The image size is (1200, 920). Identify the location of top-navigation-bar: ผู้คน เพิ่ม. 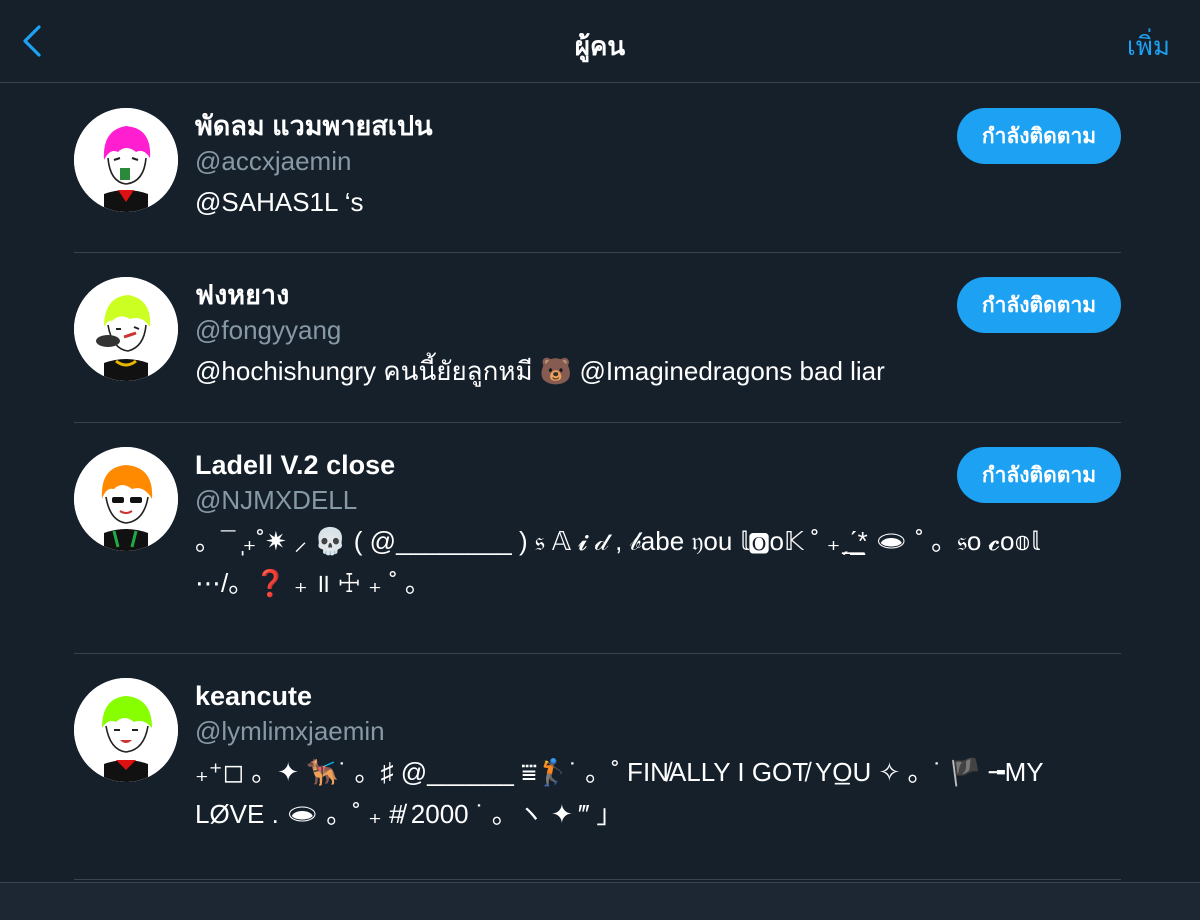
(600, 41).